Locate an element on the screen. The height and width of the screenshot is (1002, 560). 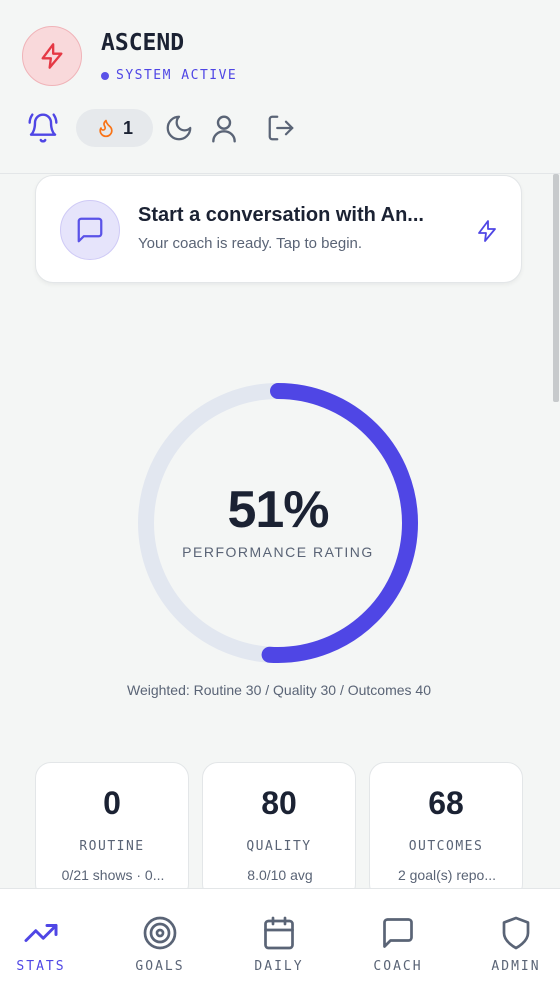
nav-item-coach: COACH is located at coordinates (398, 945).